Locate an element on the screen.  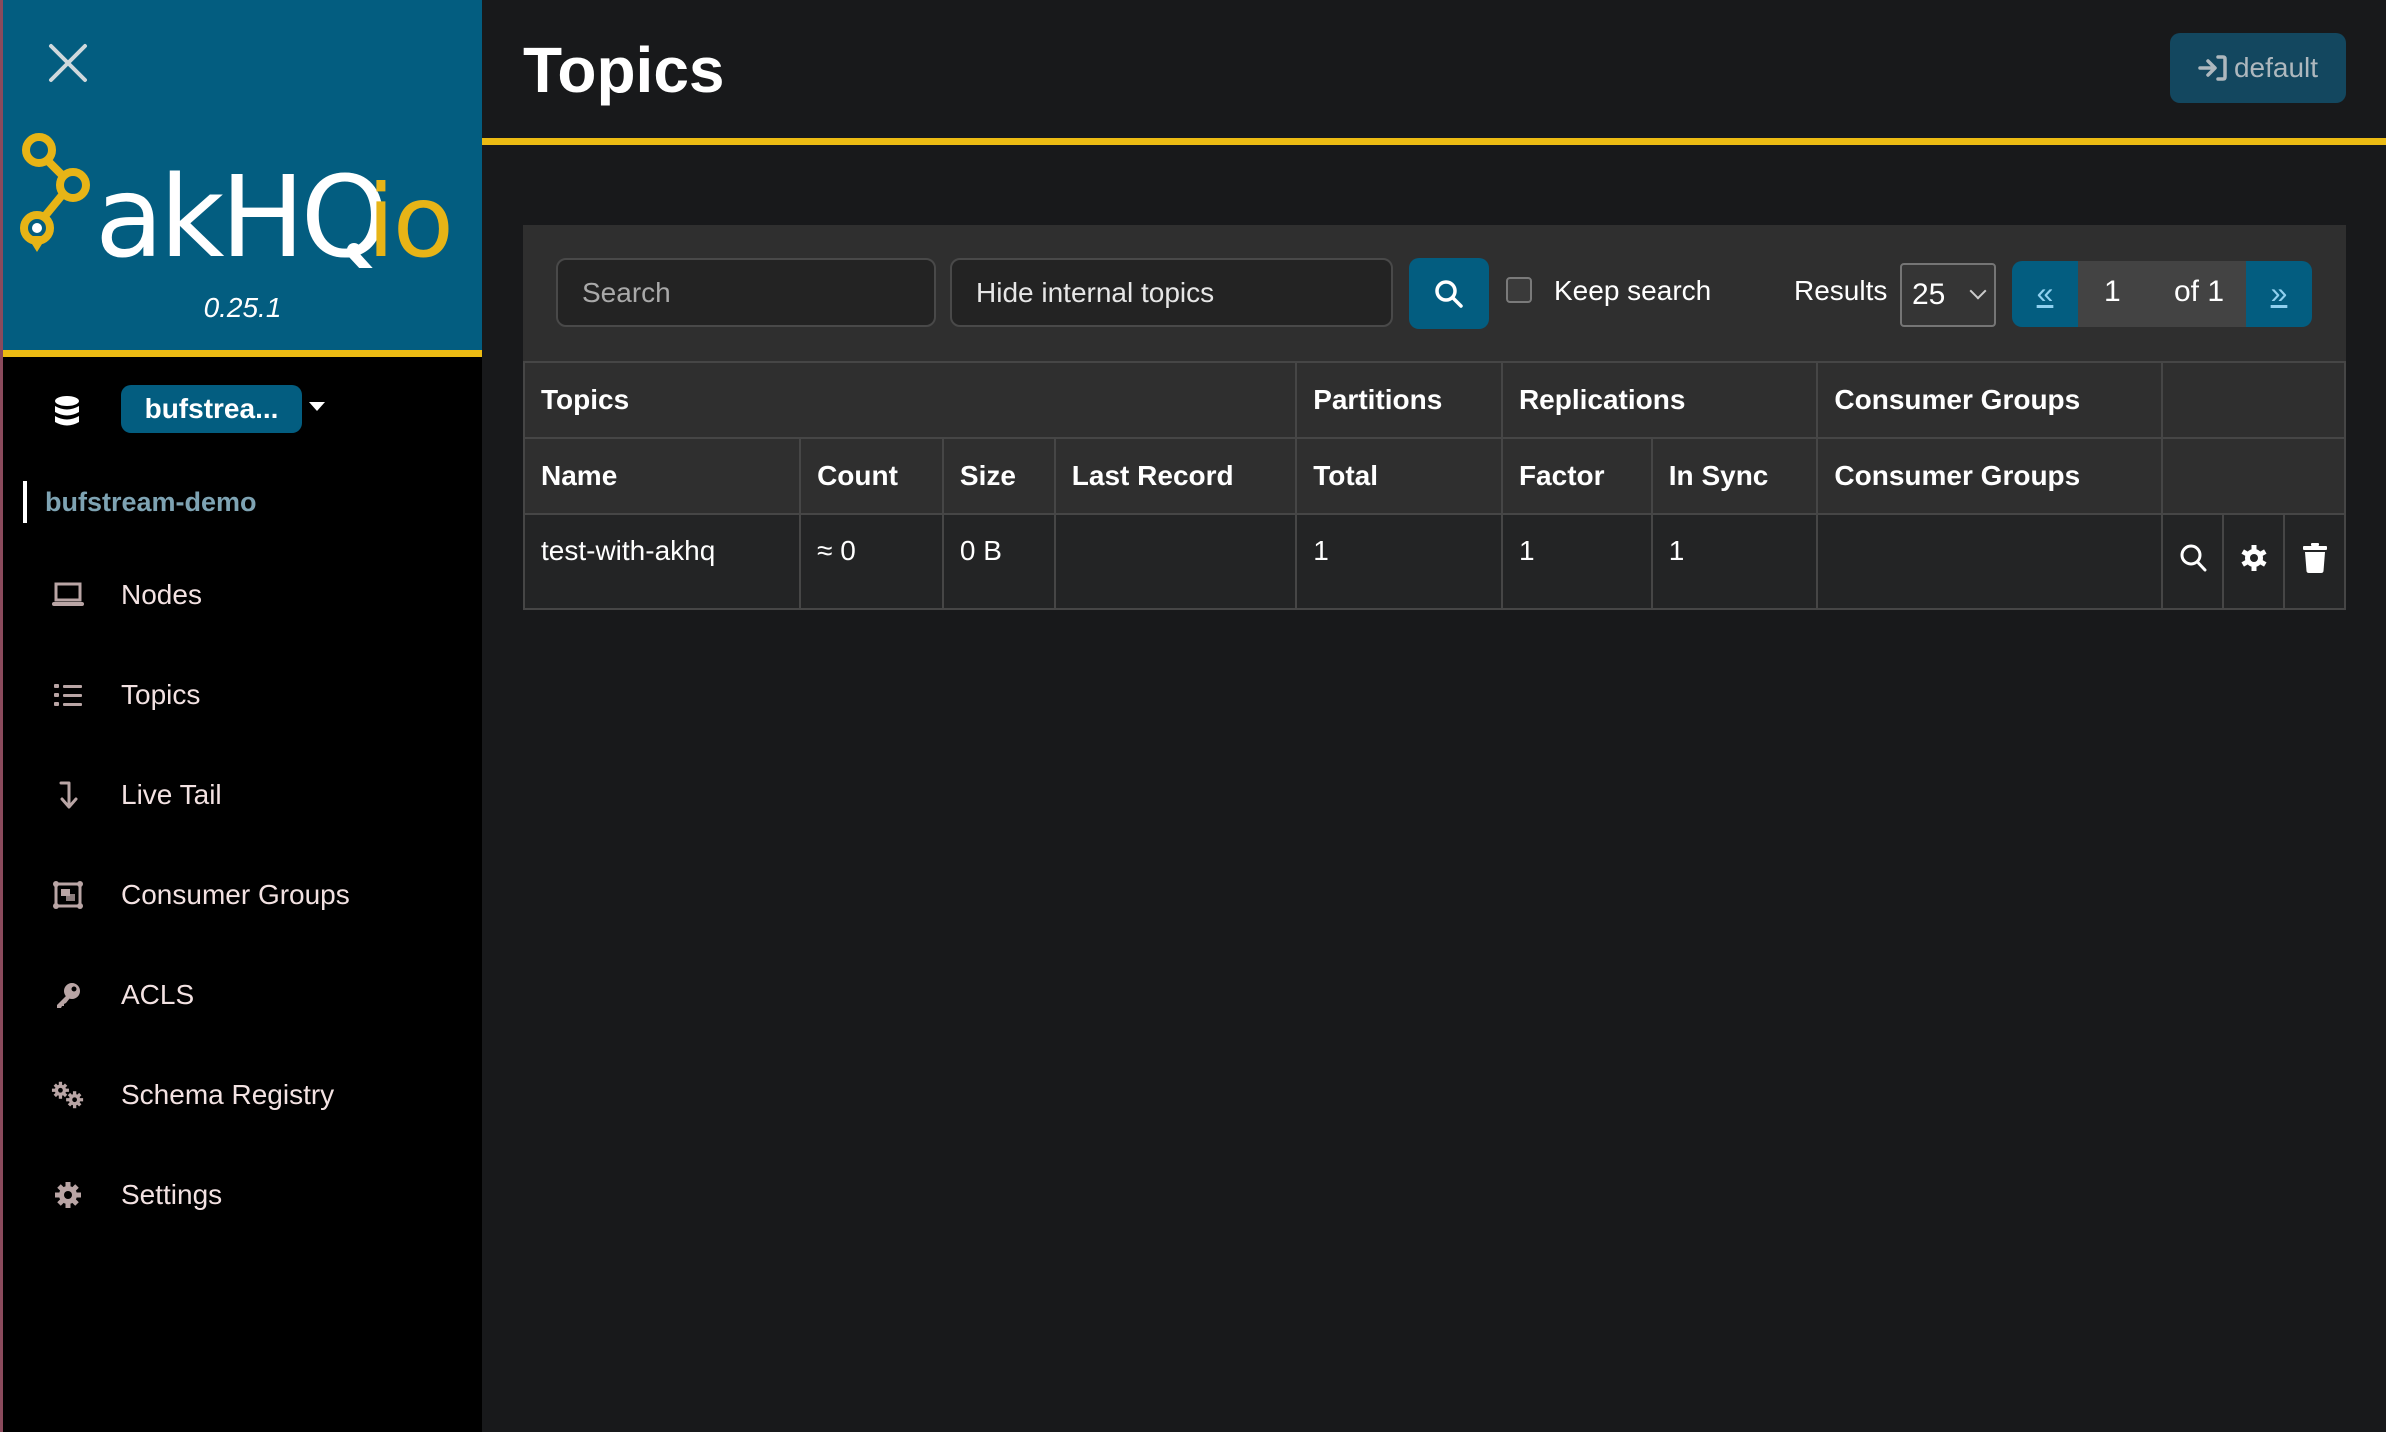
pagination: « 1 of 1 » is located at coordinates (2162, 294).